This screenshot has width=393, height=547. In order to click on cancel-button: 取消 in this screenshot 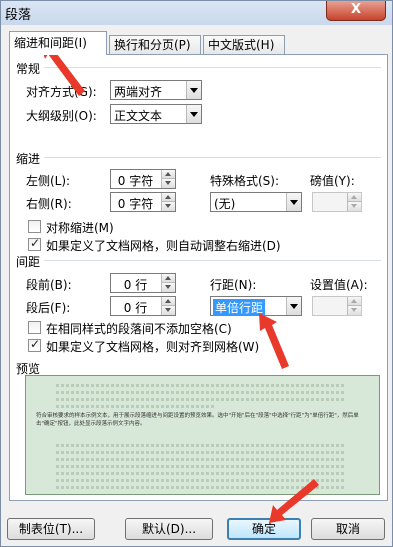, I will do `click(348, 529)`.